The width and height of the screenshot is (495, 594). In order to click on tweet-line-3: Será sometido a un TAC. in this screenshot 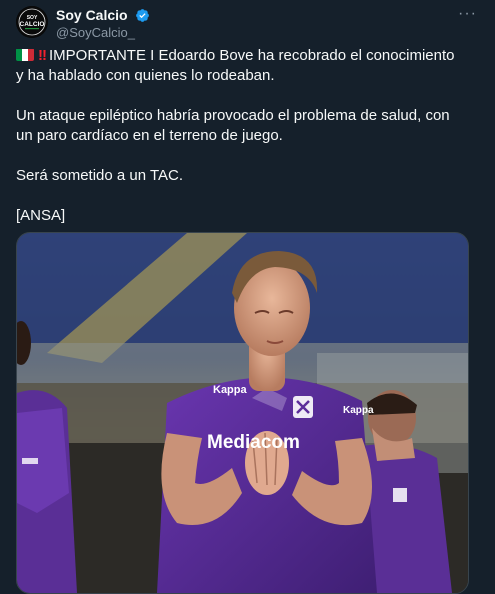, I will do `click(100, 175)`.